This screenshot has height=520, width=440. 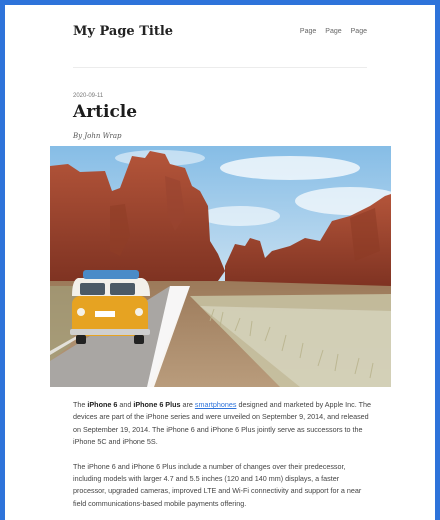 I want to click on site-header: My Page Title Page Page Page, so click(x=220, y=36).